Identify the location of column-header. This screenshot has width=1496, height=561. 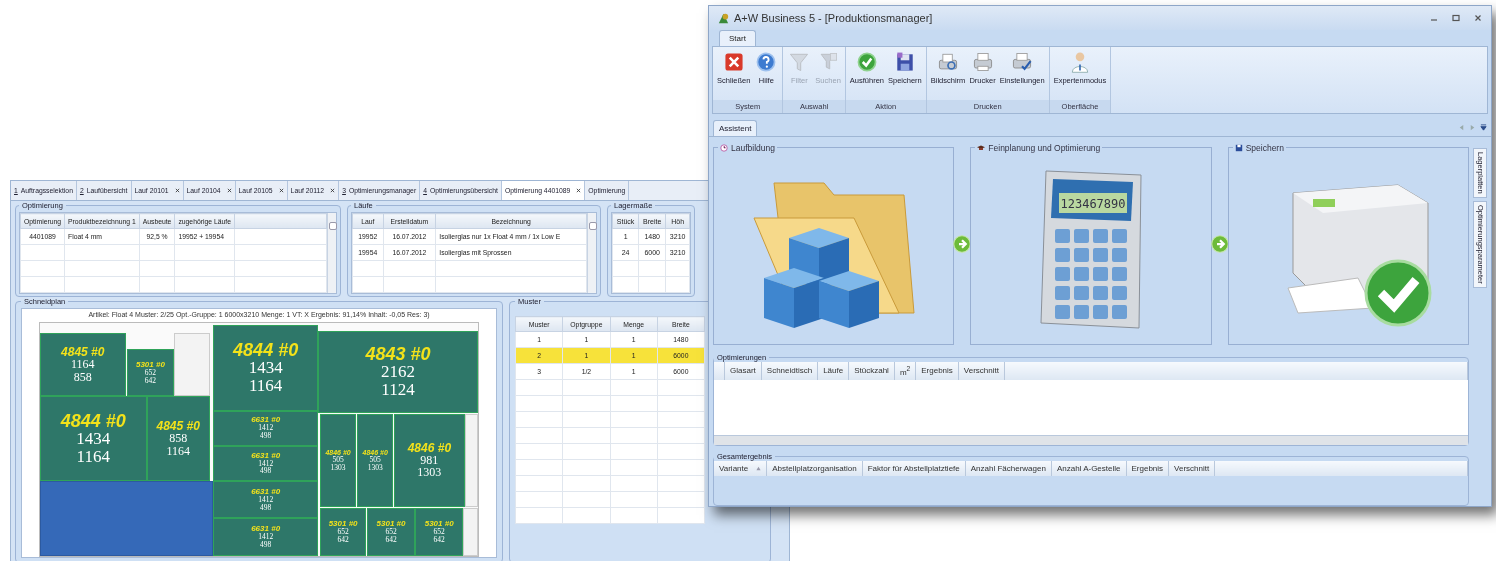
(719, 371).